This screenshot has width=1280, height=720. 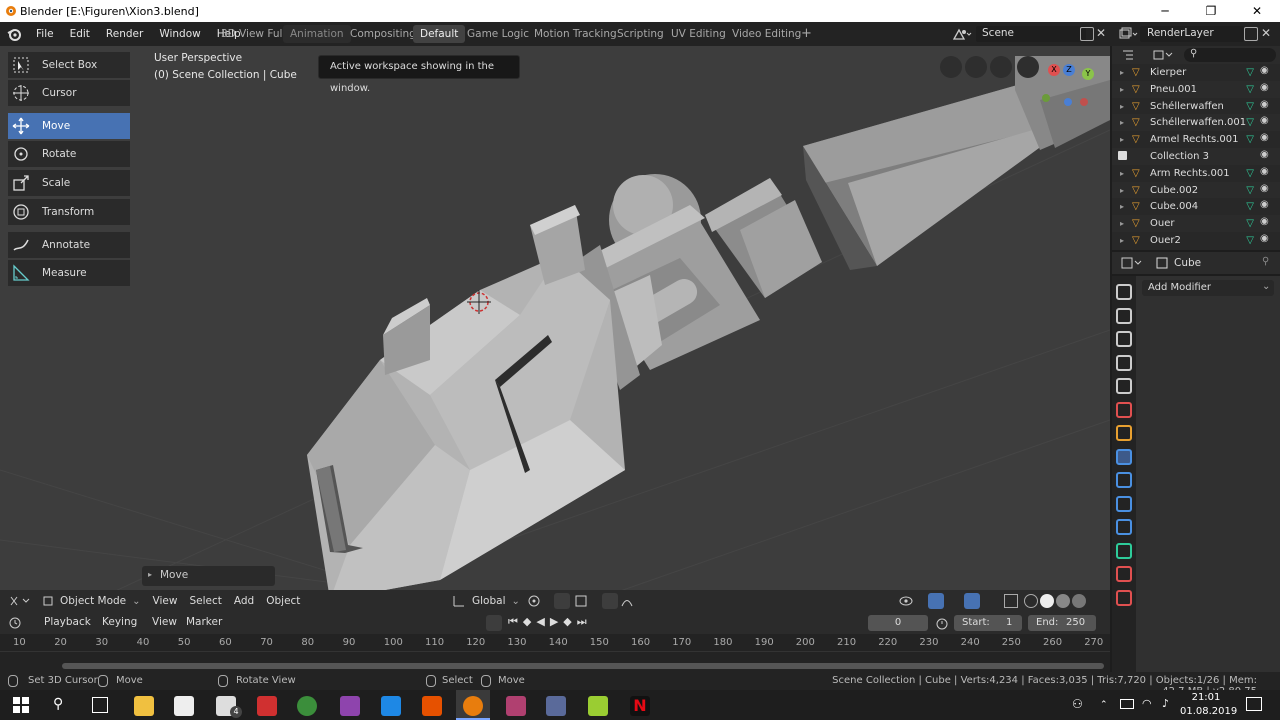 What do you see at coordinates (1124, 550) in the screenshot?
I see `object-data-properties-tab-icon` at bounding box center [1124, 550].